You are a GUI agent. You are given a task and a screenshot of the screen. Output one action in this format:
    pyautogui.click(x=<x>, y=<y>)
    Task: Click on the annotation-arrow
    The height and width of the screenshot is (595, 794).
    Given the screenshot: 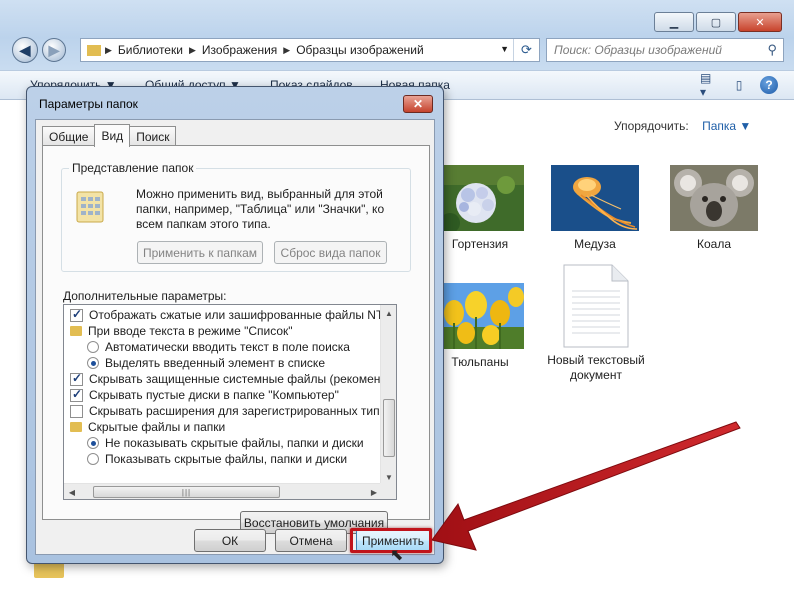 What is the action you would take?
    pyautogui.click(x=586, y=486)
    